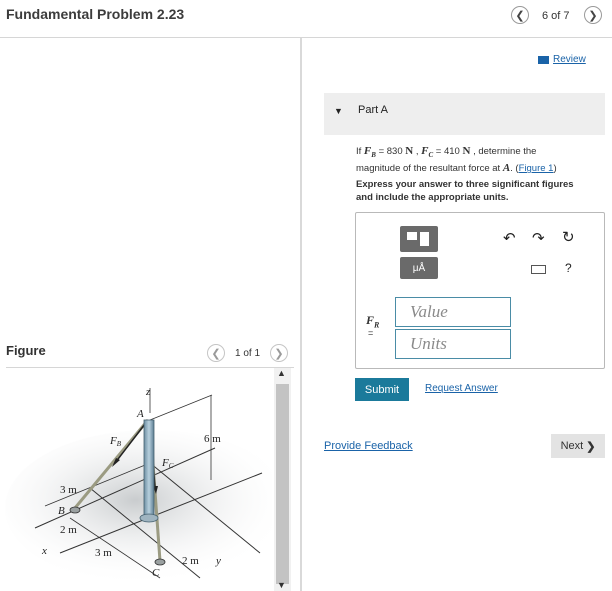  What do you see at coordinates (338, 111) in the screenshot?
I see `collapse-triangle-icon: ▼` at bounding box center [338, 111].